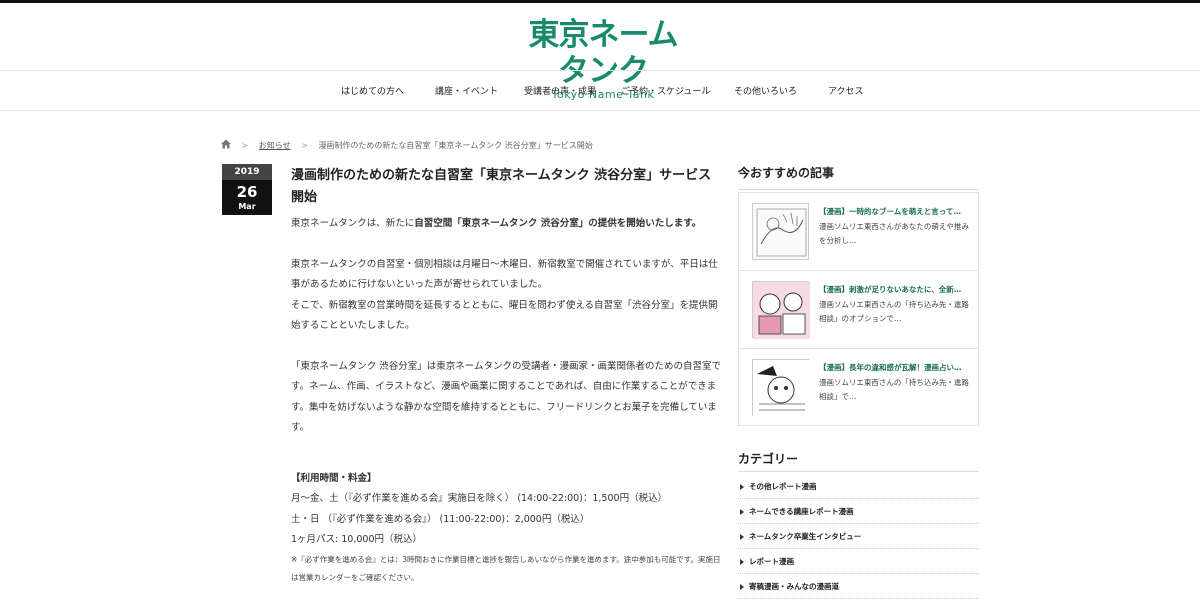 Image resolution: width=1200 pixels, height=607 pixels. What do you see at coordinates (794, 586) in the screenshot?
I see `category-label: 寄稿漫画・みんなの漫画道` at bounding box center [794, 586].